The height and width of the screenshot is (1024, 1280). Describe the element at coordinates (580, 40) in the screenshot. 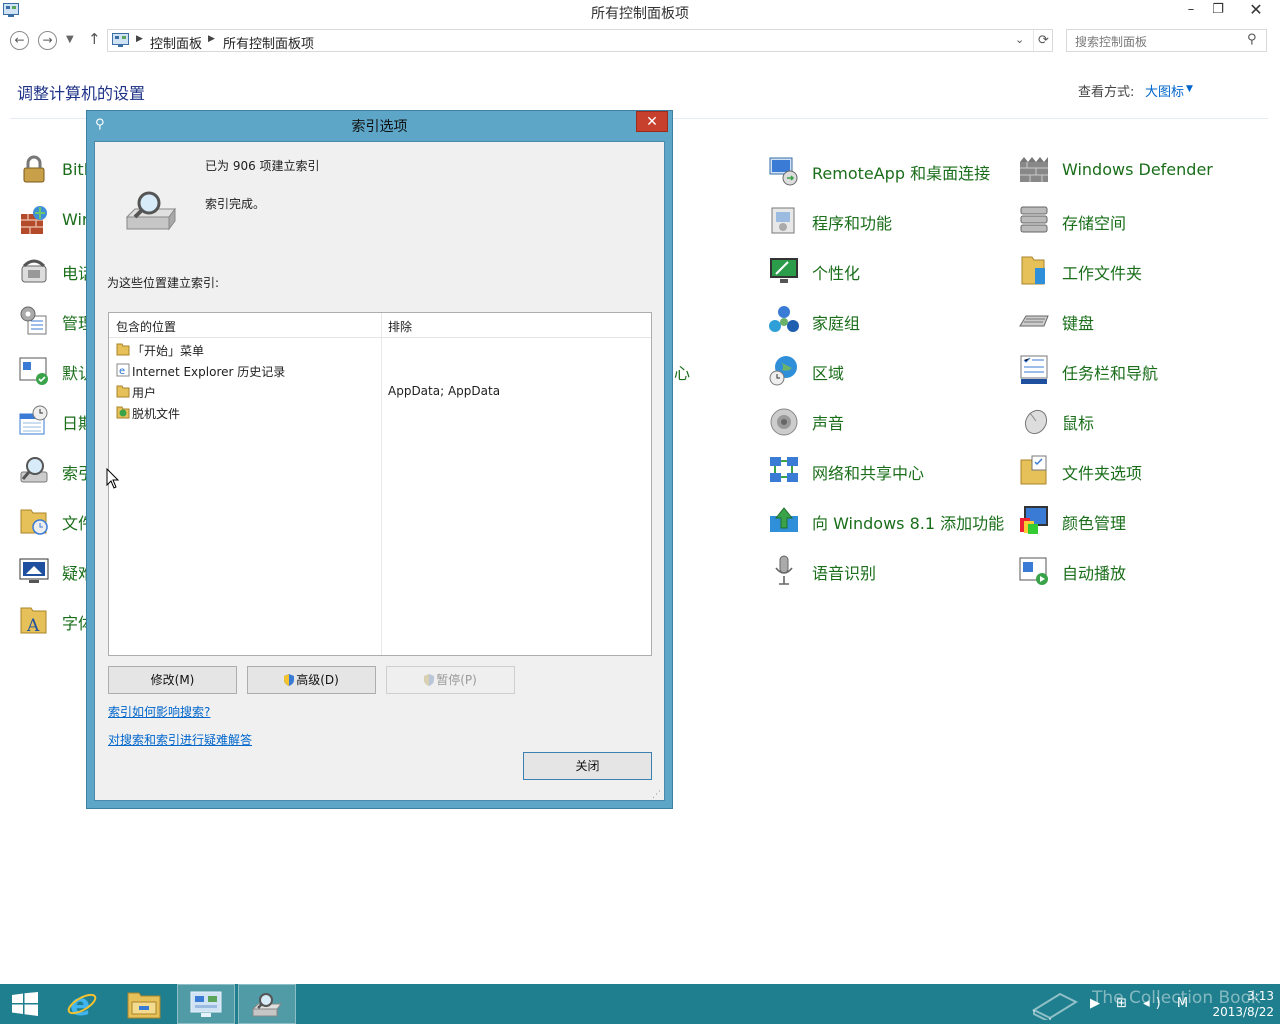

I see `address-bar: ▶ 控制面板 ▶ 所有控制面板项 ⌄ ⟳` at that location.